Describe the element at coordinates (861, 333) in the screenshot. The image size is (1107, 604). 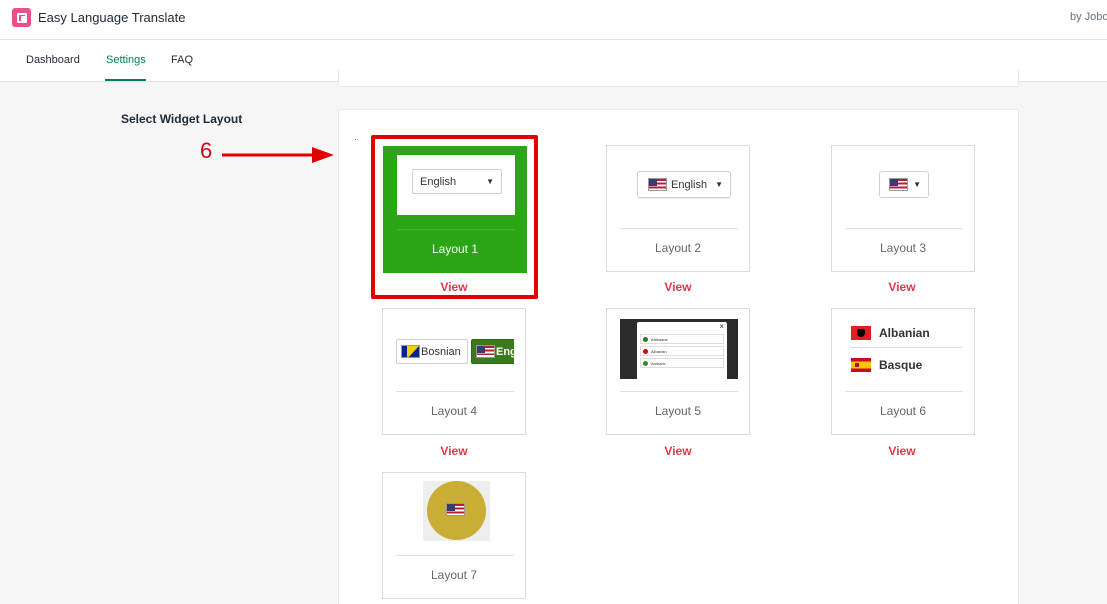
I see `albania-flag-icon` at that location.